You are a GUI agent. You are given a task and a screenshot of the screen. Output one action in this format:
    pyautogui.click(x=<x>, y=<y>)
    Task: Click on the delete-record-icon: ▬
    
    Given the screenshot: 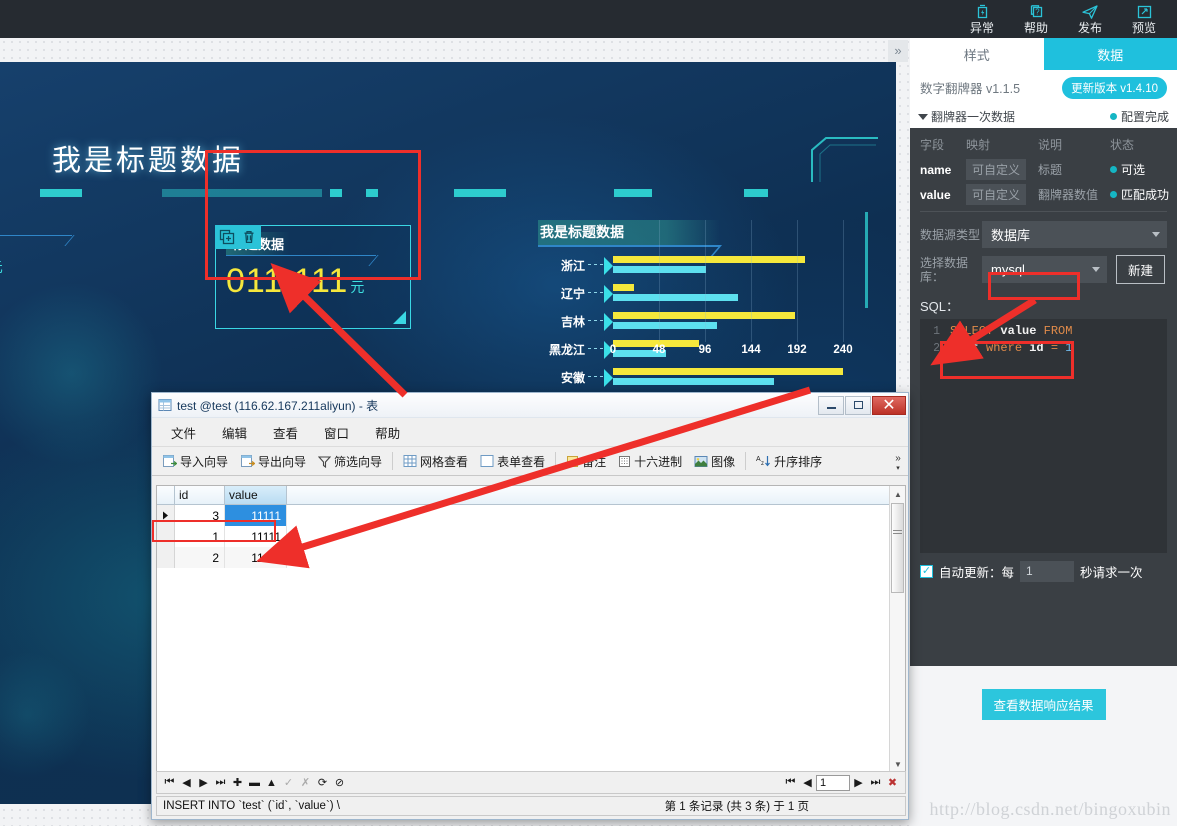 What is the action you would take?
    pyautogui.click(x=254, y=782)
    